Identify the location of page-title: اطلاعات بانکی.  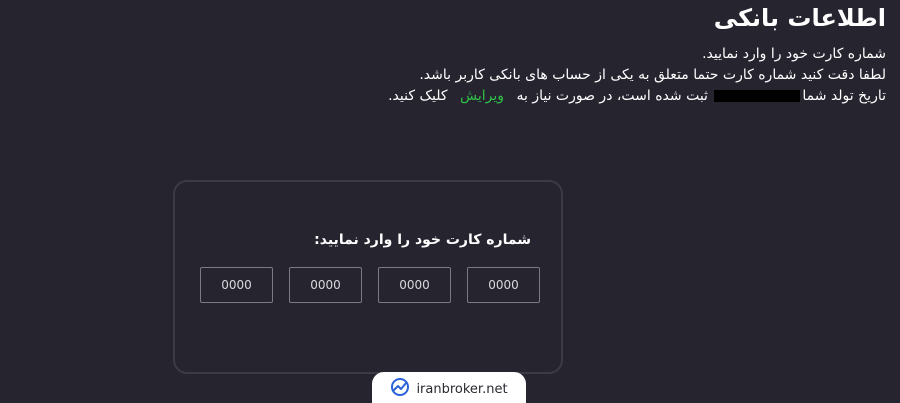
(799, 18).